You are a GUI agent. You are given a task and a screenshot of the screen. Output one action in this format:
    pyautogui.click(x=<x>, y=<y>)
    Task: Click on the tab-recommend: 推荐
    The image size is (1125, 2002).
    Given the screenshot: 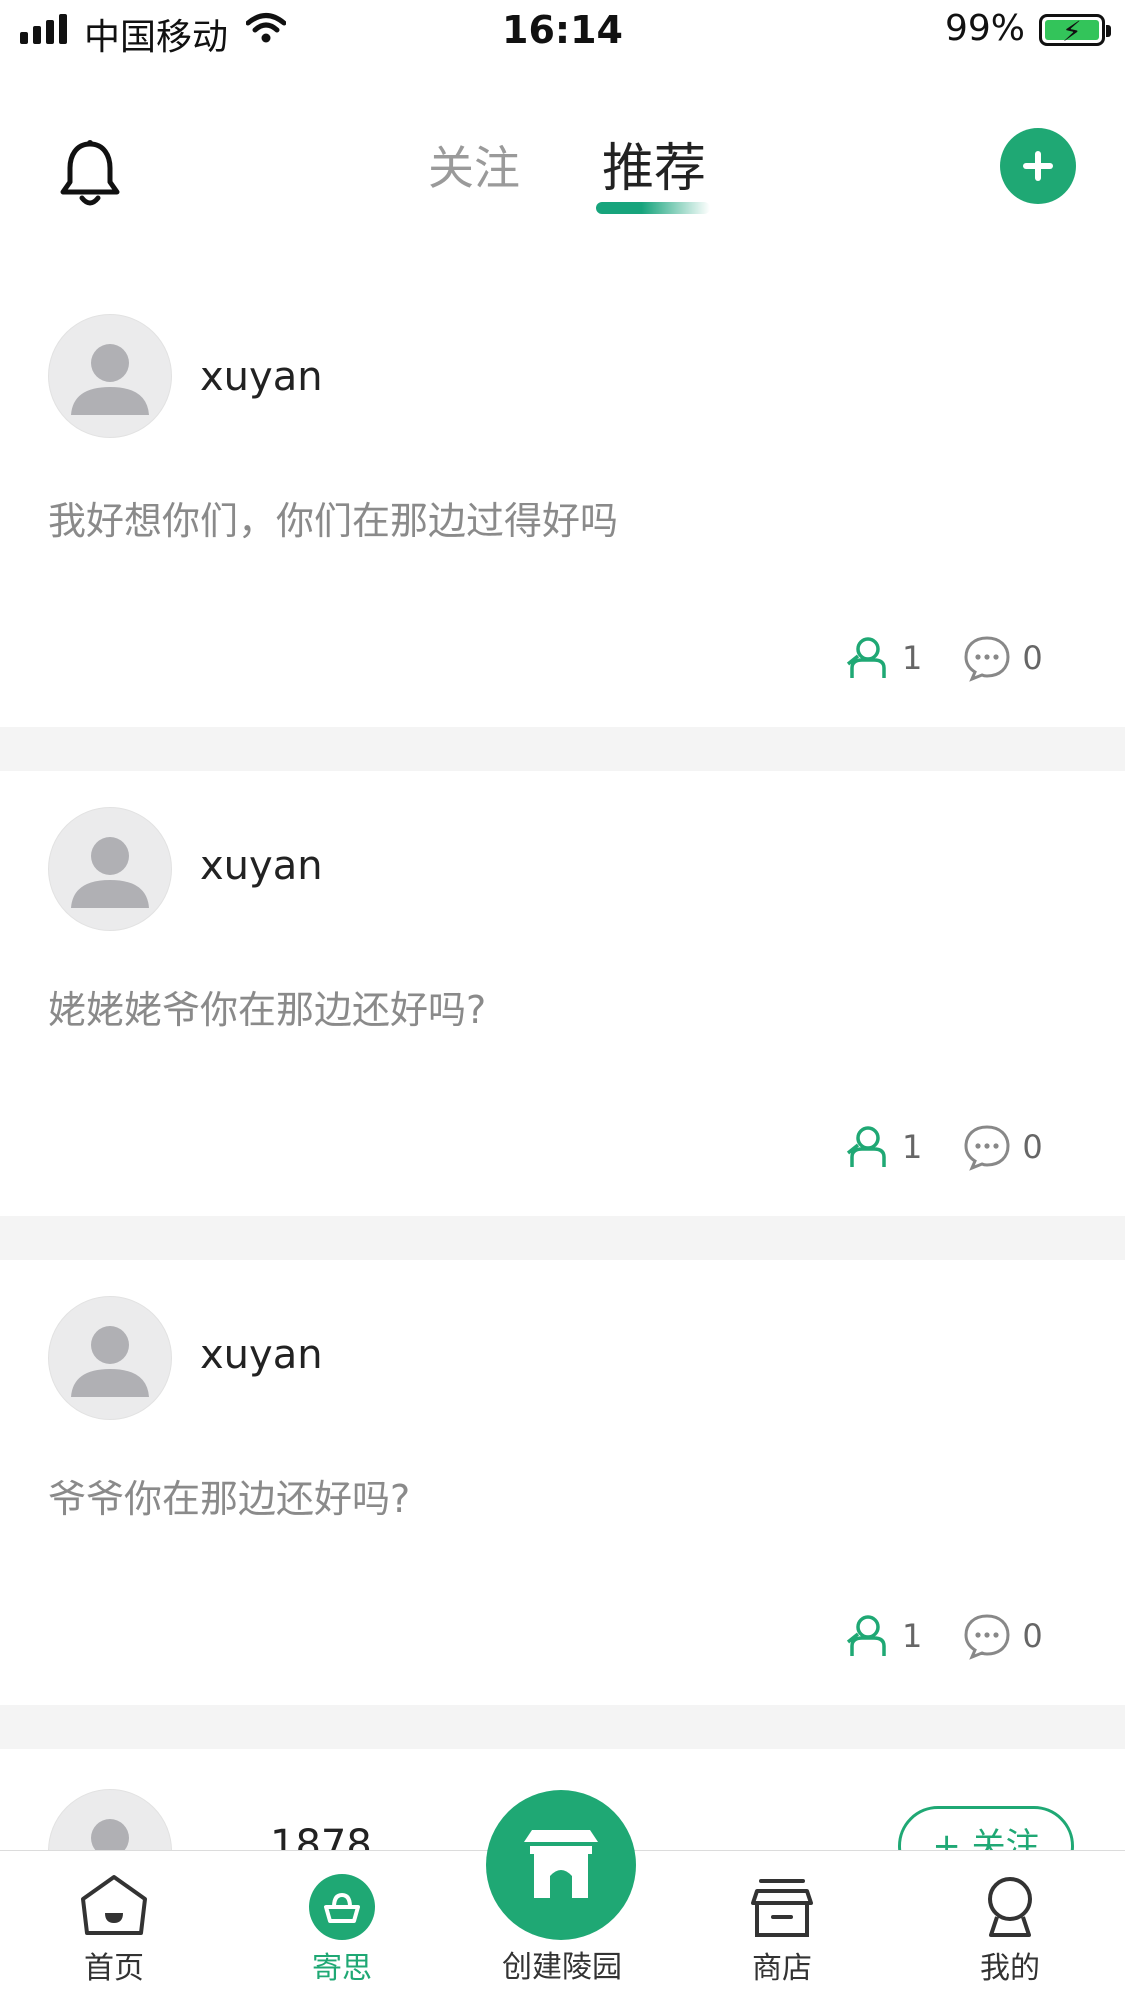 What is the action you would take?
    pyautogui.click(x=654, y=163)
    